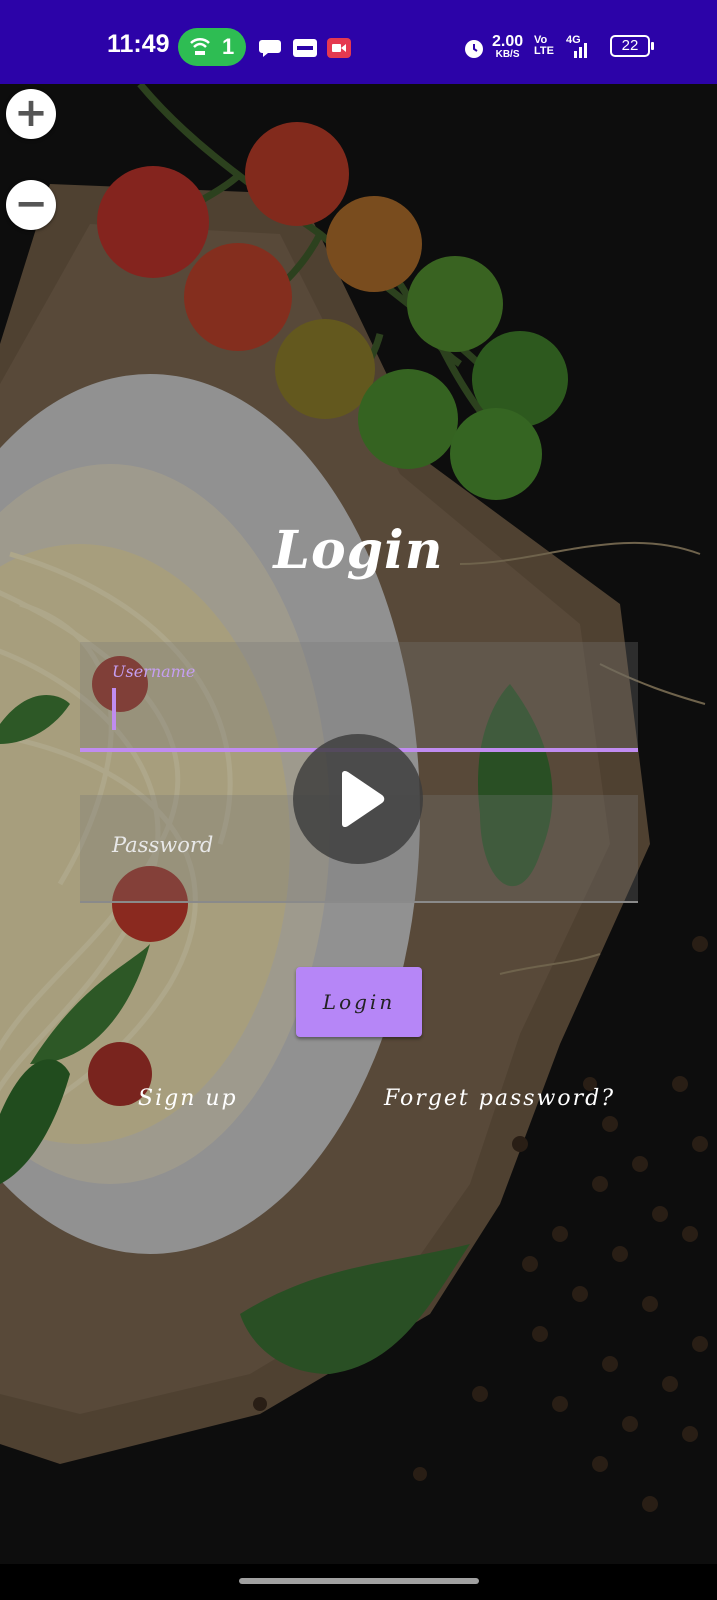  I want to click on chat-notification-icon, so click(270, 48).